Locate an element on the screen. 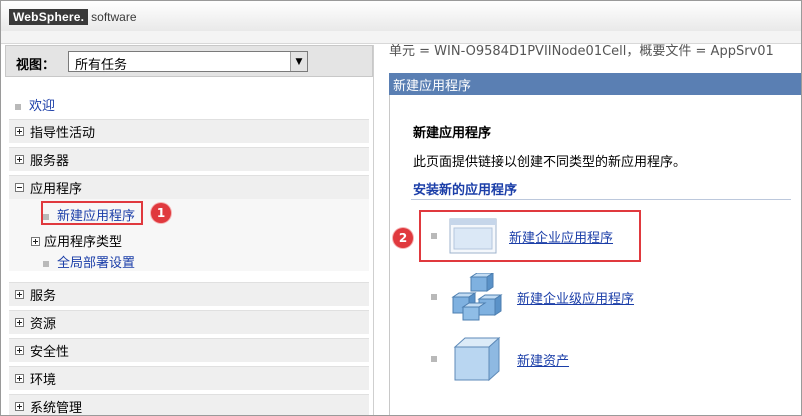  section-divider is located at coordinates (601, 199).